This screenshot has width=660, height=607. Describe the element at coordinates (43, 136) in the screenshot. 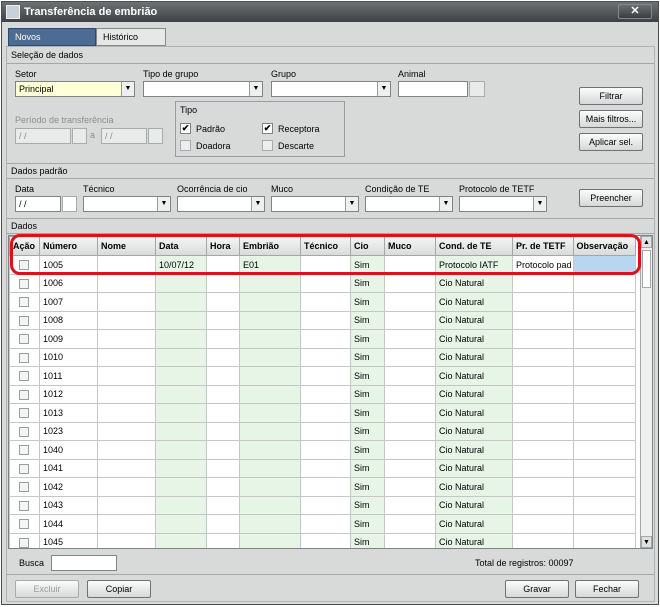

I see `periodo-from-input: / /` at that location.